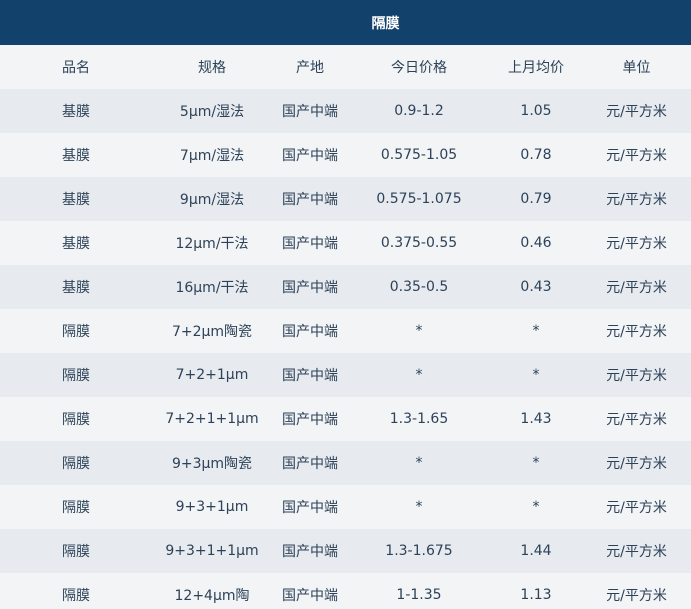 This screenshot has height=609, width=691. What do you see at coordinates (536, 199) in the screenshot?
I see `cell-last-month-avg: 0.79` at bounding box center [536, 199].